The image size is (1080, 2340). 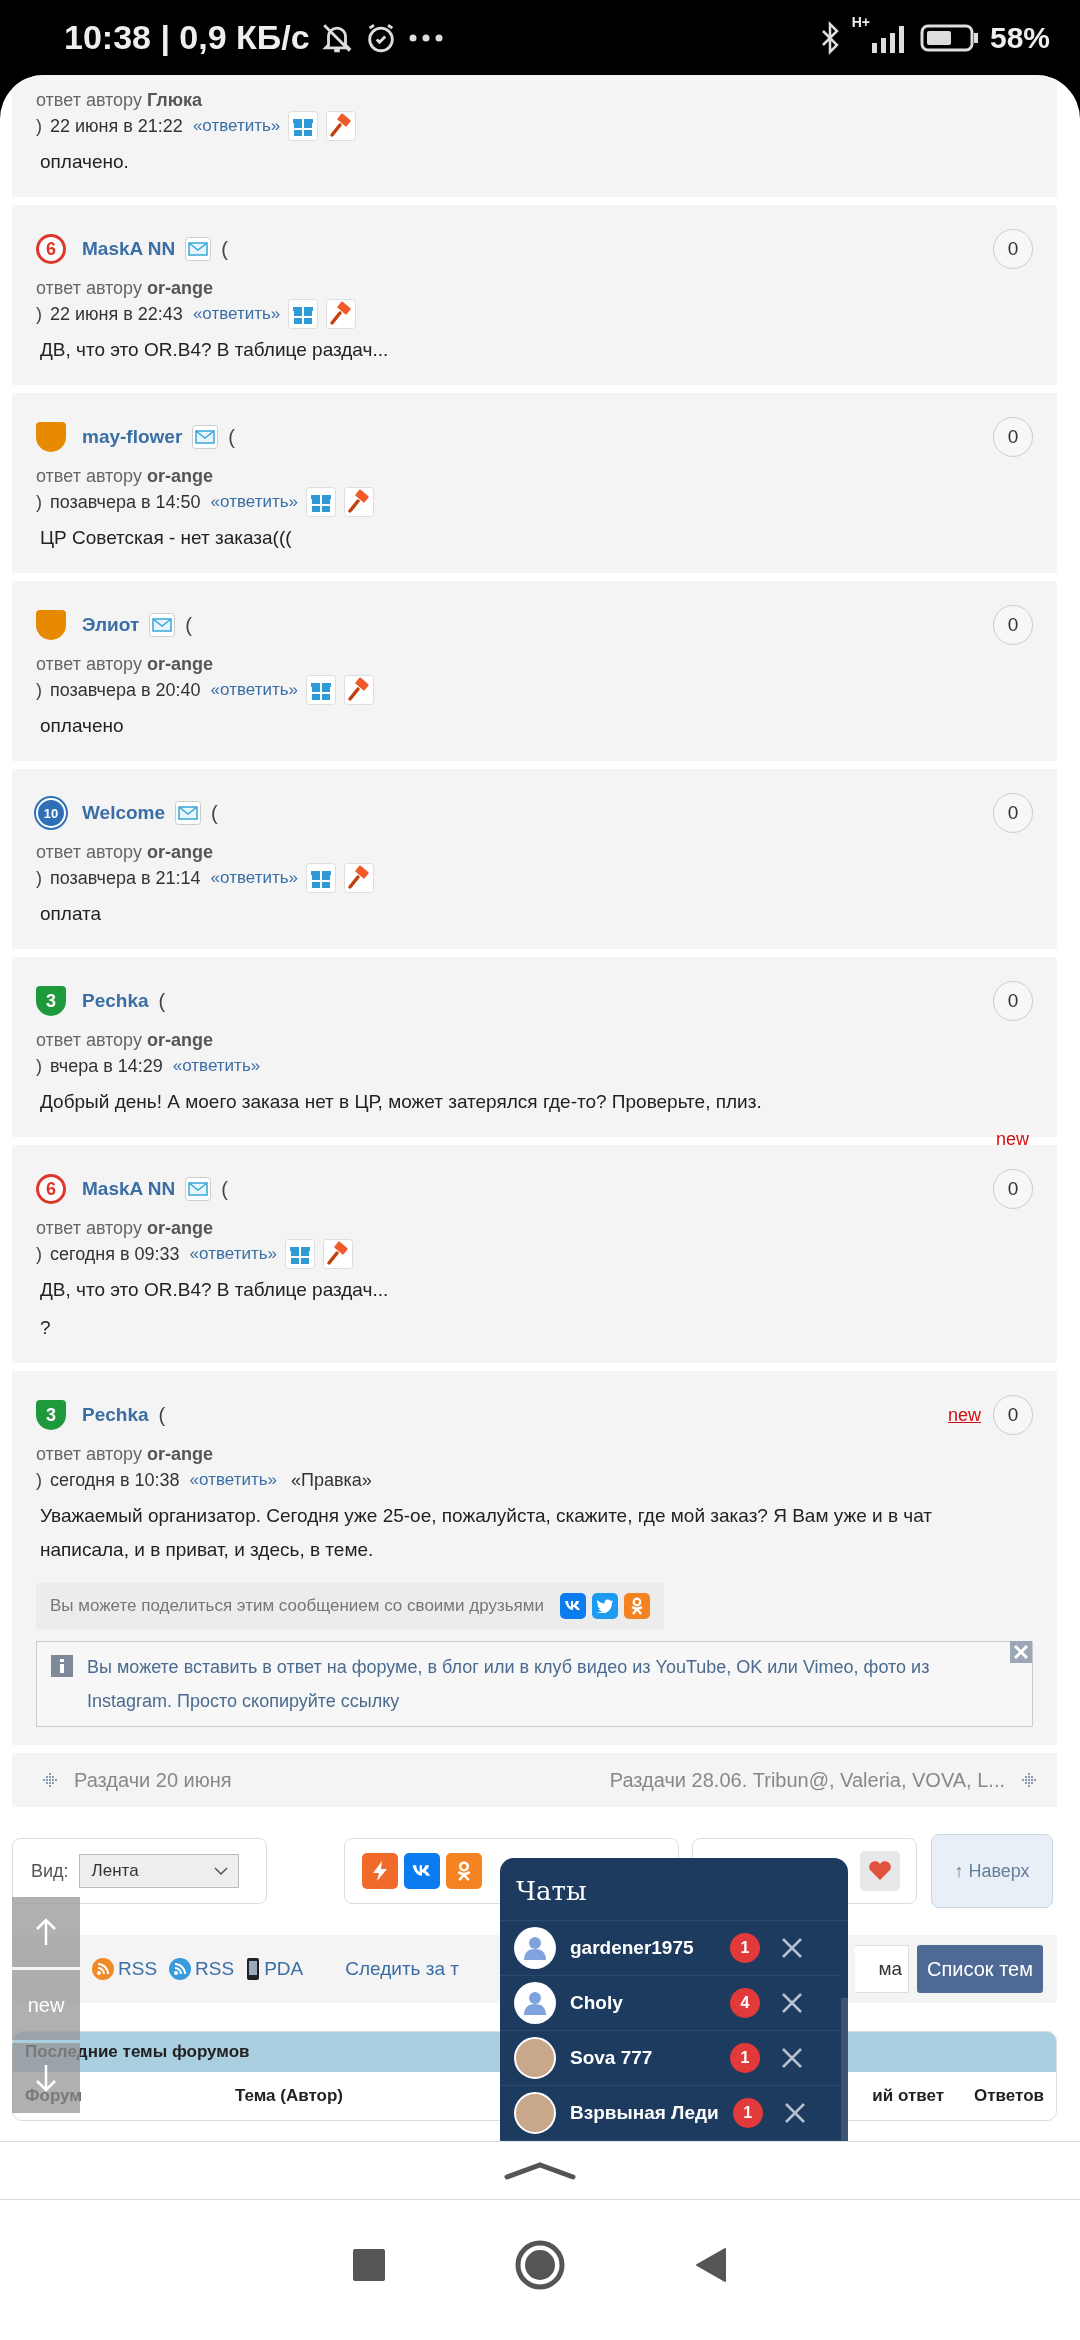 I want to click on post-text: Уважаемый организатор. Сегодня уже 25-ое, пожалуйста, скажите, где мой заказ? Я Вам уже и в чат написала, и в приват, и здесь, в теме., so click(x=486, y=1533).